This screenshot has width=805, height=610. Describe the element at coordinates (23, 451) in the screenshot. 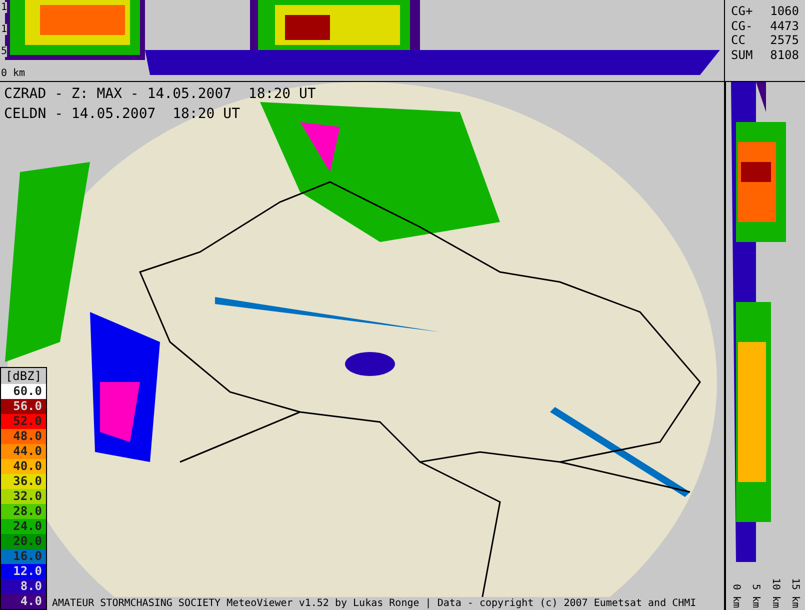

I see `legend-entry: 44.0` at that location.